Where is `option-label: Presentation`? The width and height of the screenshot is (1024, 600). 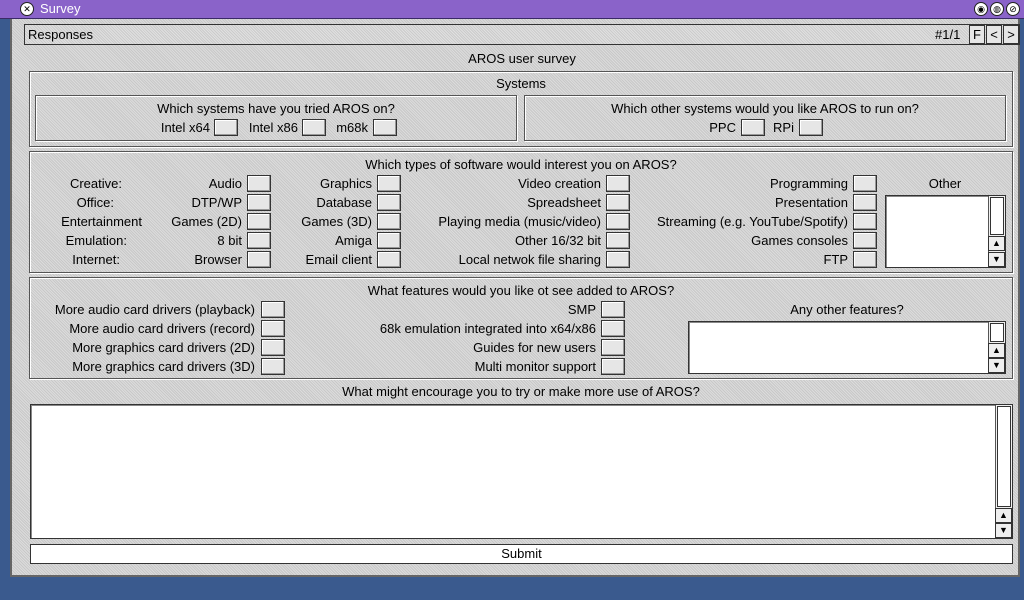 option-label: Presentation is located at coordinates (811, 202).